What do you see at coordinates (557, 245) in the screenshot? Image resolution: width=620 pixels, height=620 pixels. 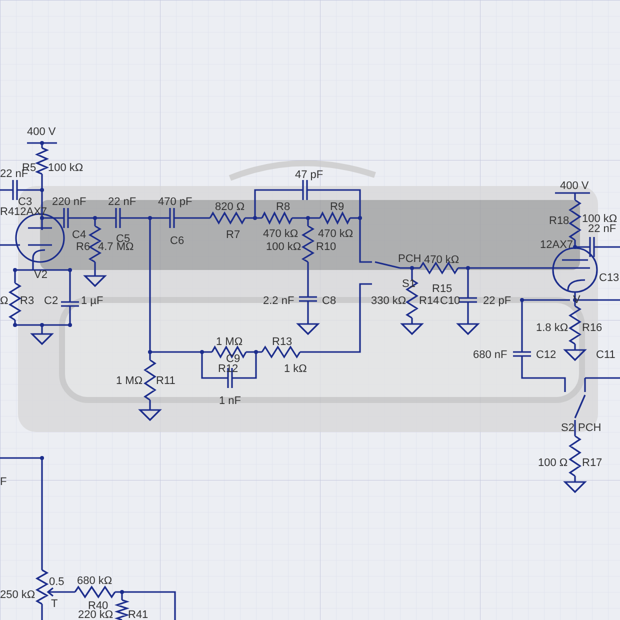 I see `component-label: 12AX7` at bounding box center [557, 245].